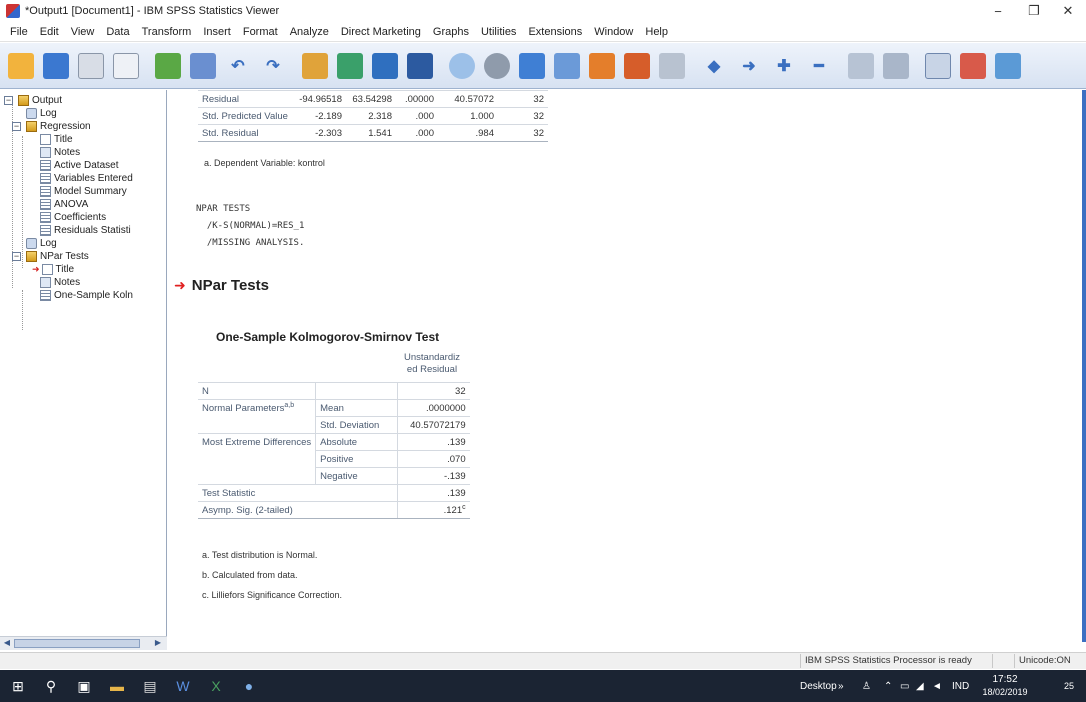 This screenshot has height=702, width=1086. I want to click on word-icon: W, so click(183, 686).